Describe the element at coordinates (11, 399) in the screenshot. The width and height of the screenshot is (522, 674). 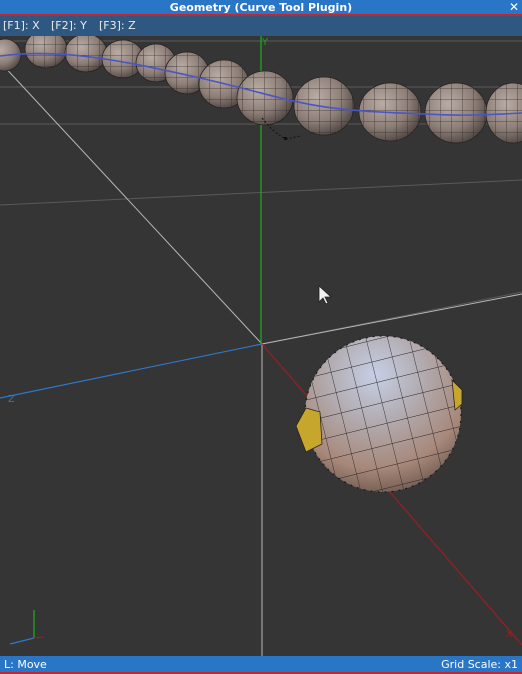
I see `axis-label-z: Z` at that location.